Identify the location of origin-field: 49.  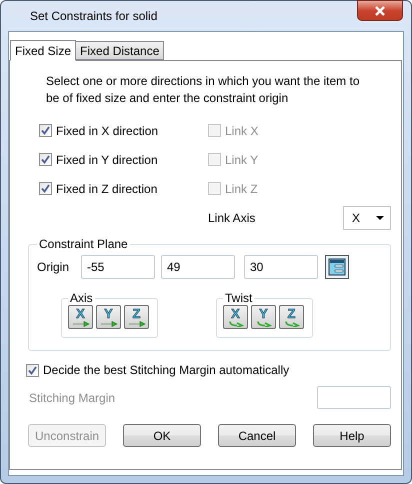
(198, 267).